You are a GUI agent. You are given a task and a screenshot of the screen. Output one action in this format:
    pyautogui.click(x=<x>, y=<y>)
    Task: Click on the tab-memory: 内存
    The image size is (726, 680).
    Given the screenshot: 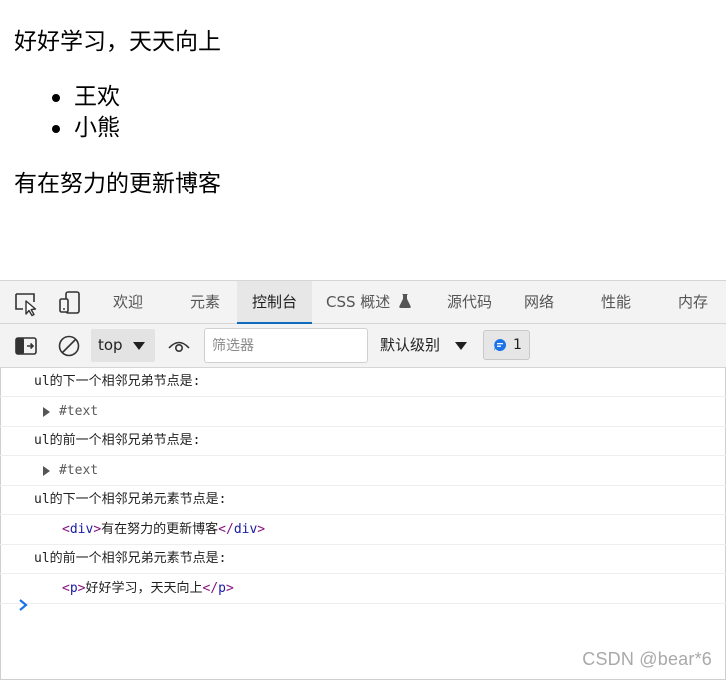 What is the action you would take?
    pyautogui.click(x=693, y=302)
    